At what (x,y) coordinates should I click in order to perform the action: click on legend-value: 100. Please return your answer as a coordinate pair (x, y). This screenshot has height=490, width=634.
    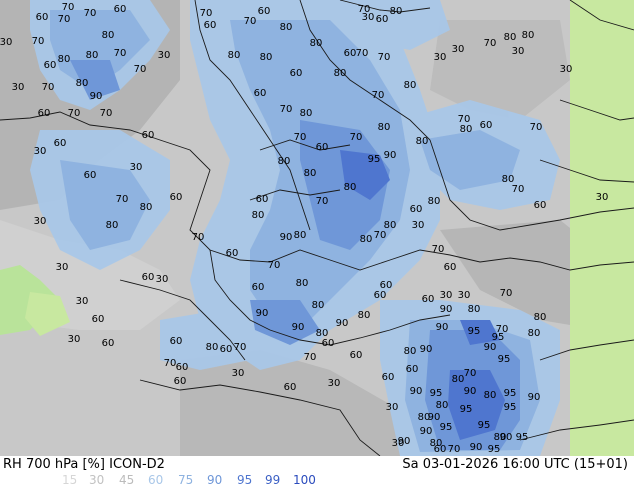
    Looking at the image, I should click on (304, 480).